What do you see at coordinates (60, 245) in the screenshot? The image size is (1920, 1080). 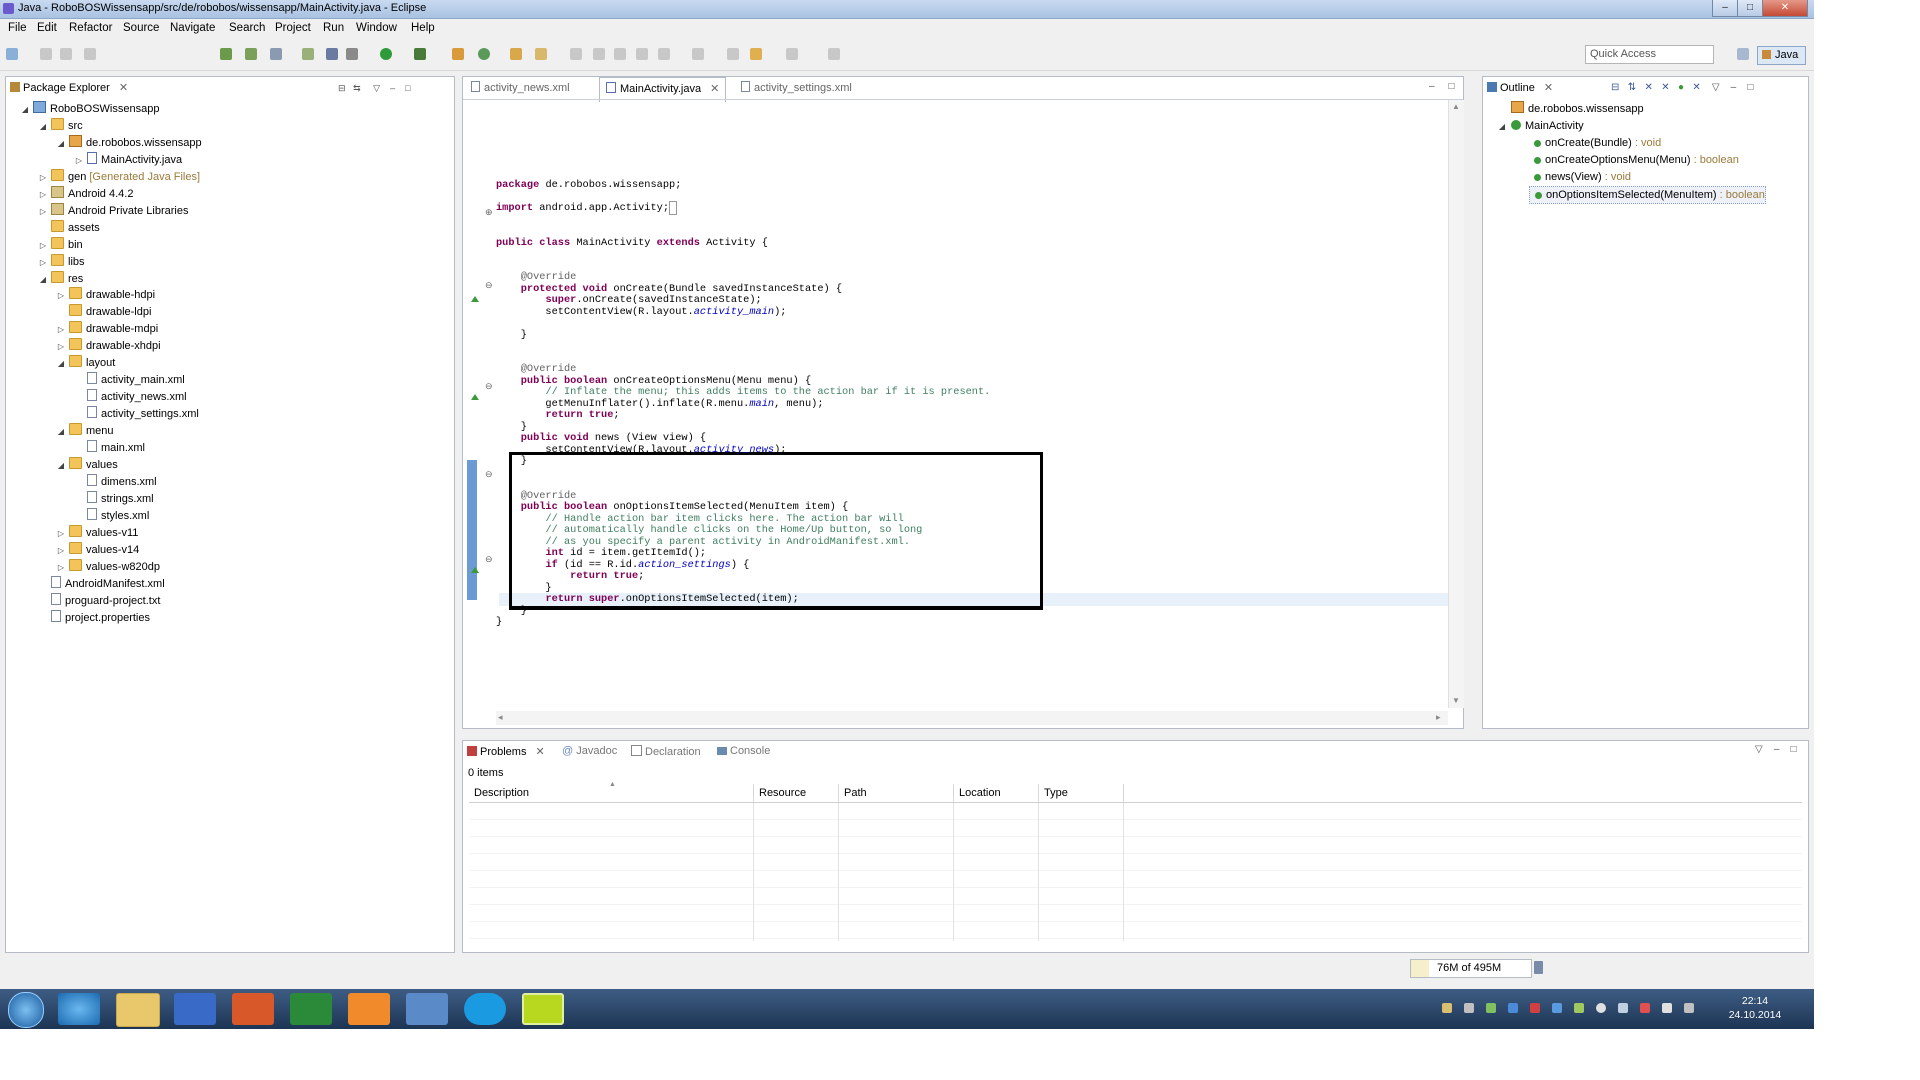 I see `tree-item: ▷ bin` at bounding box center [60, 245].